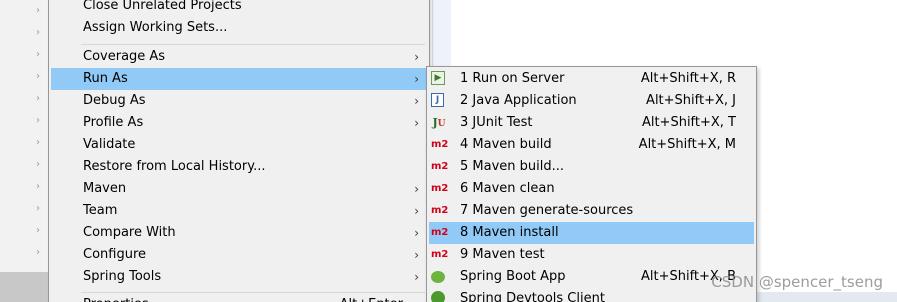 The image size is (897, 302). Describe the element at coordinates (687, 144) in the screenshot. I see `submenu-item-shortcut: Alt+Shift+X, M` at that location.